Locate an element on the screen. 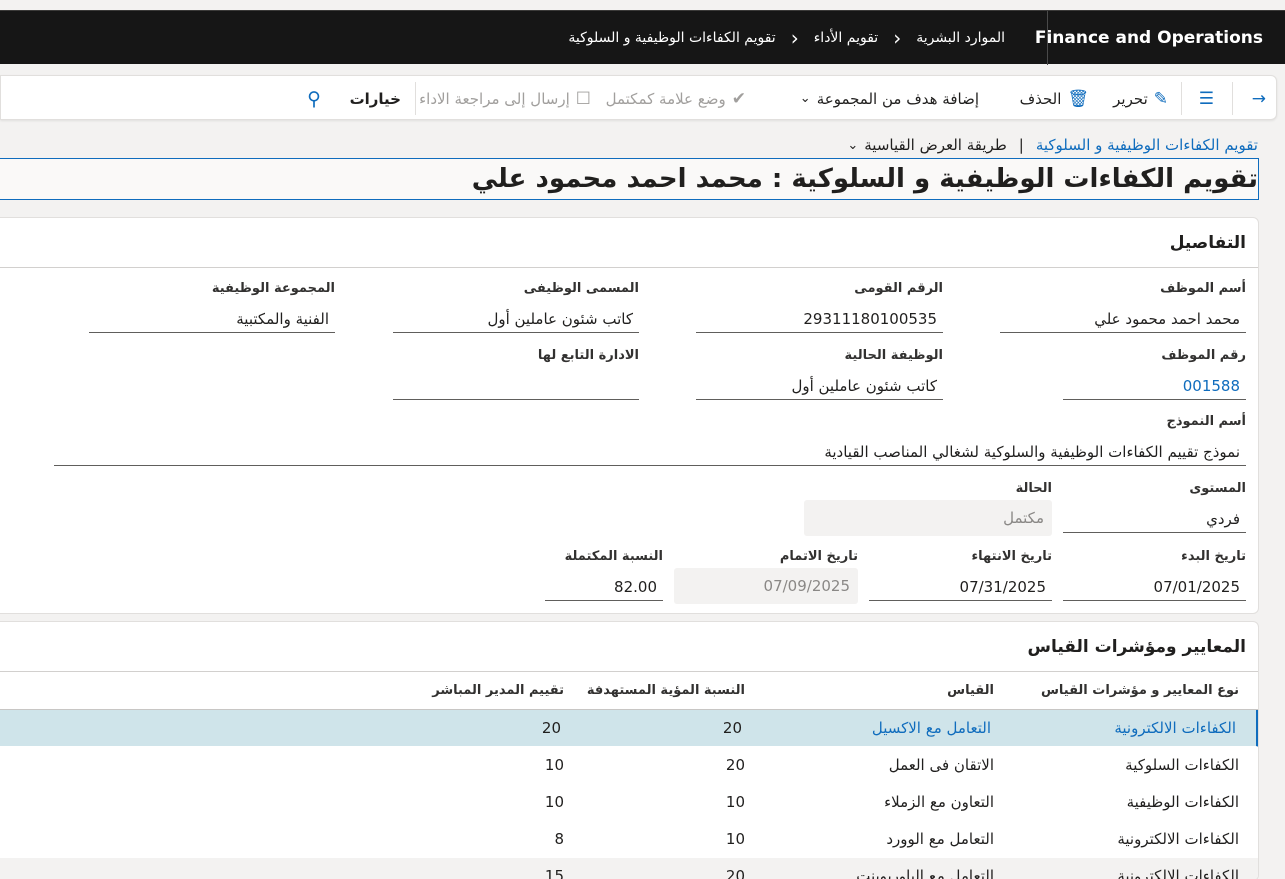 The height and width of the screenshot is (879, 1285). view-selector: طريقة العرض القياسية ⌄ is located at coordinates (926, 145).